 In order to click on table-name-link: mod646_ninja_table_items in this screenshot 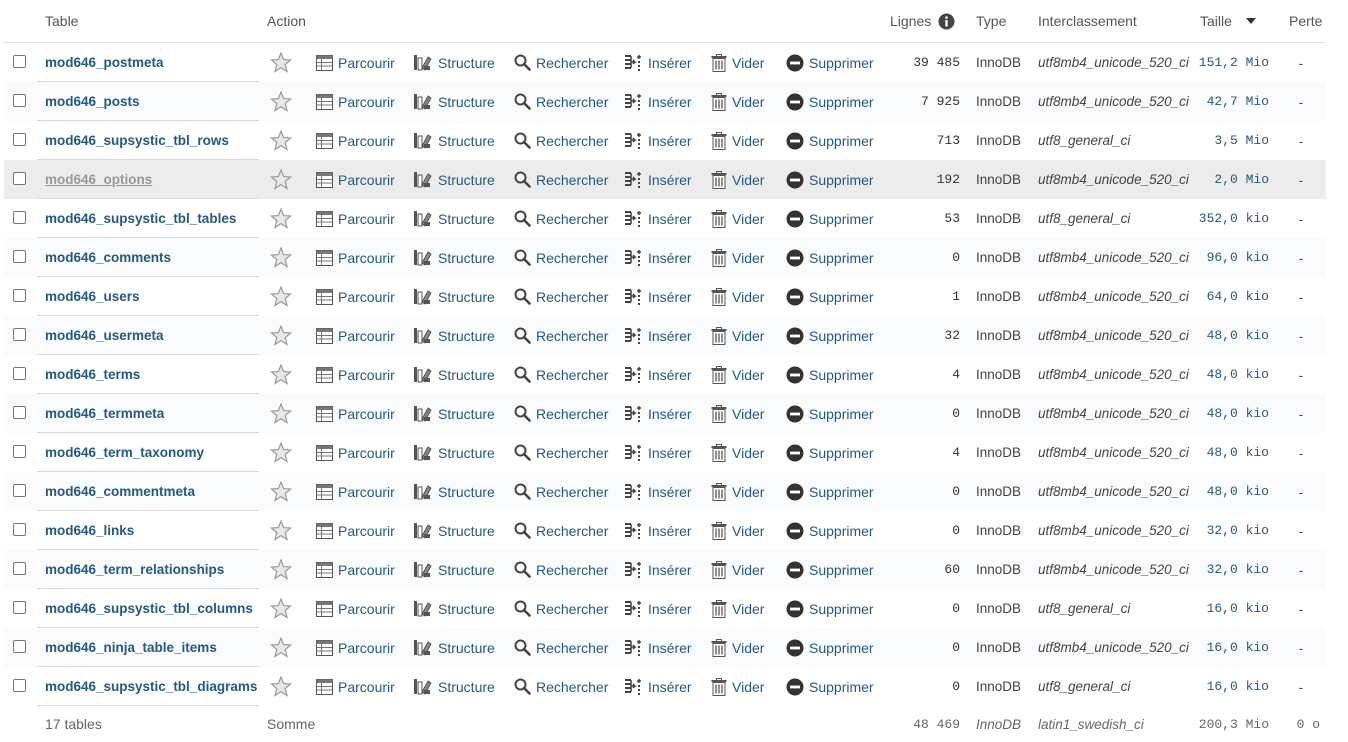, I will do `click(131, 647)`.